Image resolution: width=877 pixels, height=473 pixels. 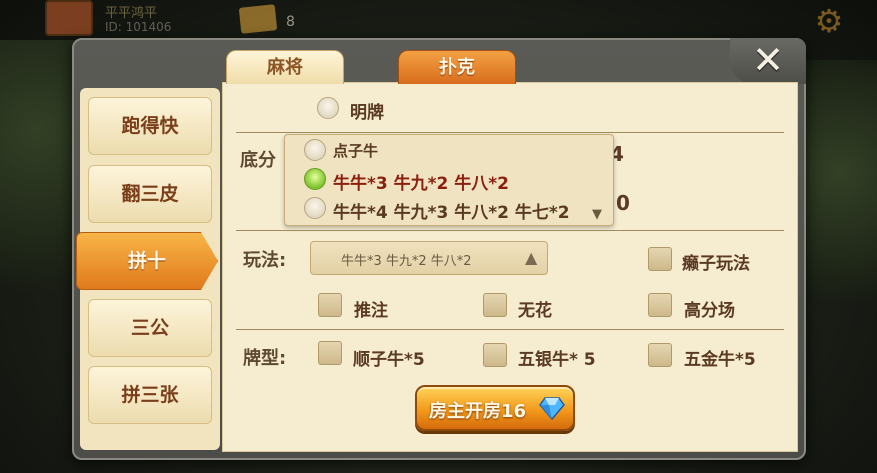 What do you see at coordinates (150, 328) in the screenshot?
I see `side-tab-sangong: 三公` at bounding box center [150, 328].